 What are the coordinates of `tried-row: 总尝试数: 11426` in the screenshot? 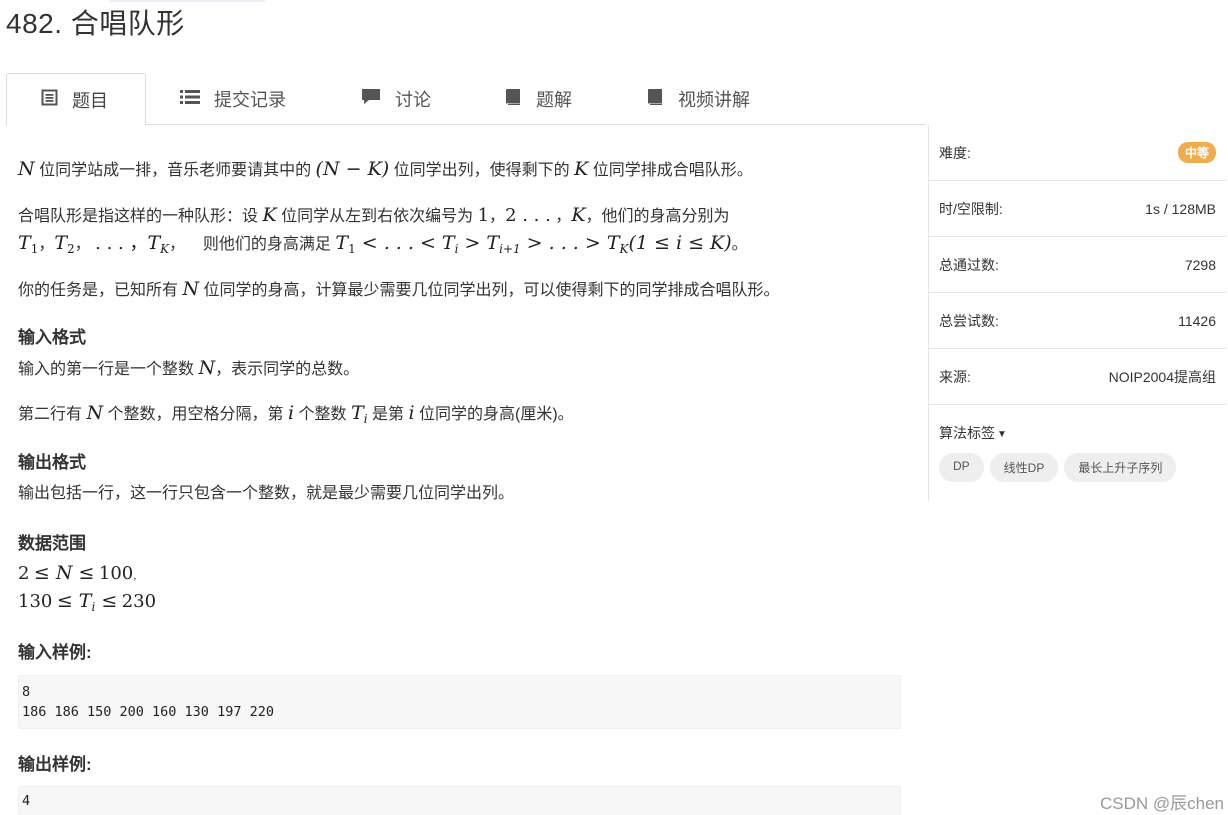 It's located at (1077, 321).